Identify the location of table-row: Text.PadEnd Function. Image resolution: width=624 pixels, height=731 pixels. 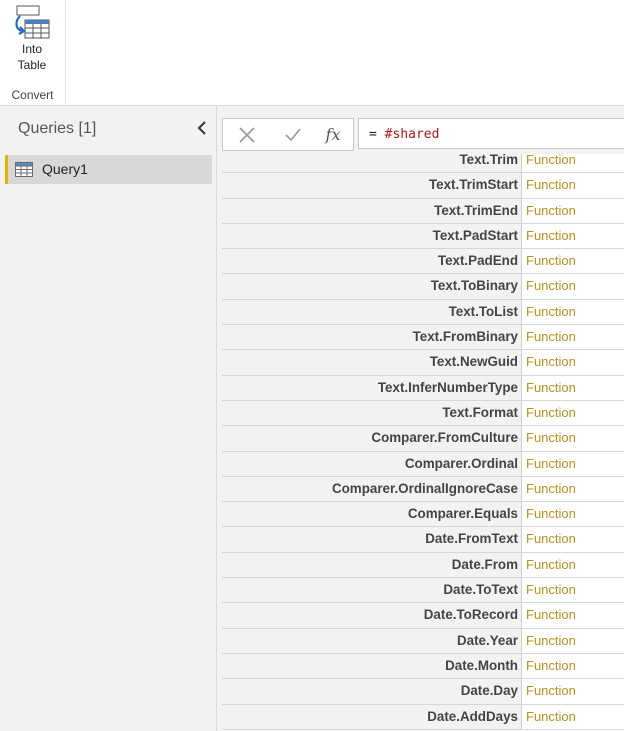
(423, 262).